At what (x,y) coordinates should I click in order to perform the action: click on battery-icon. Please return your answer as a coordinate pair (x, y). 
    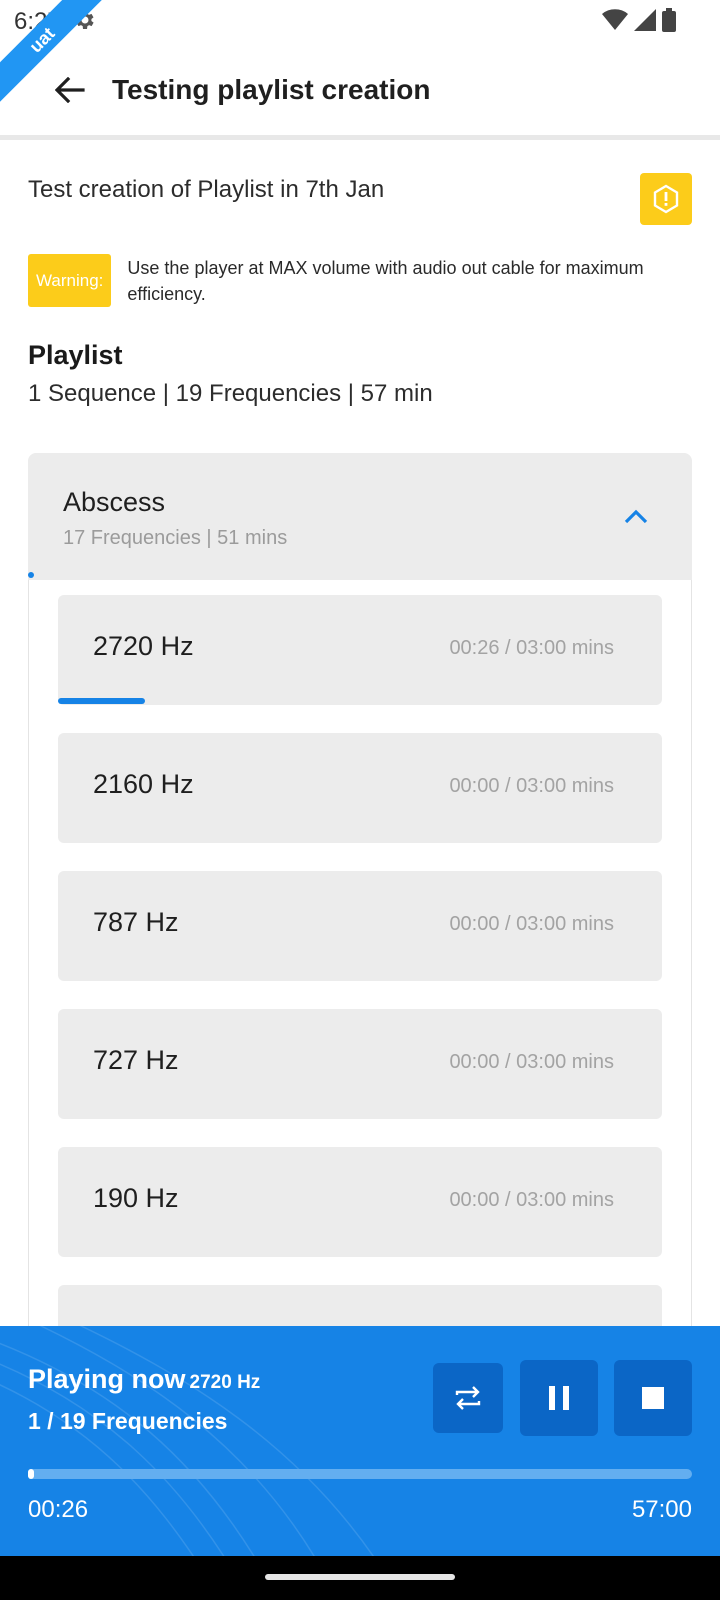
    Looking at the image, I should click on (669, 20).